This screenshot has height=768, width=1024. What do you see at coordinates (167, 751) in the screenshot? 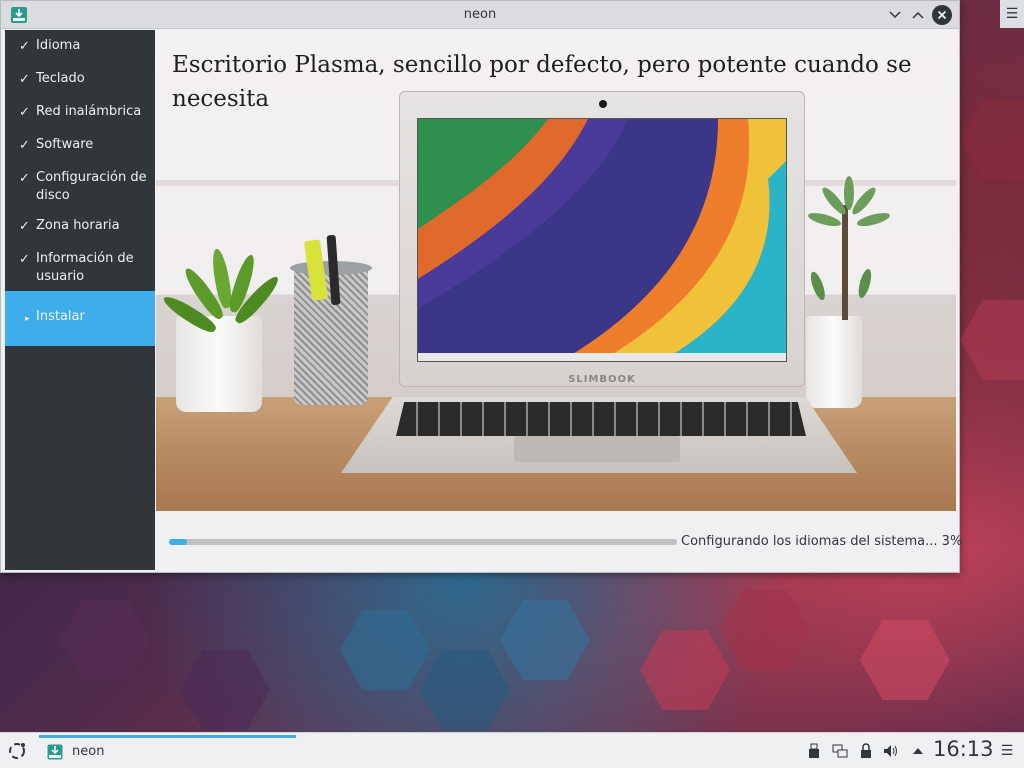
I see `task-button-neon: neon` at bounding box center [167, 751].